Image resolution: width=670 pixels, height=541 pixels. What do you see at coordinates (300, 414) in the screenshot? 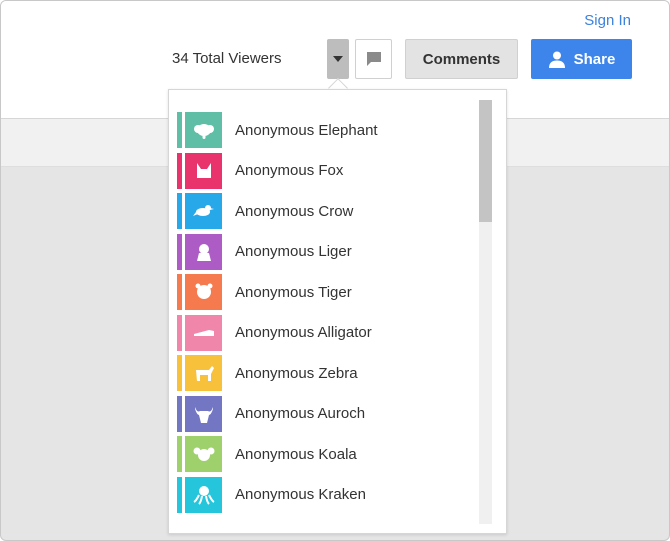
I see `viewer-name: Anonymous Auroch` at bounding box center [300, 414].